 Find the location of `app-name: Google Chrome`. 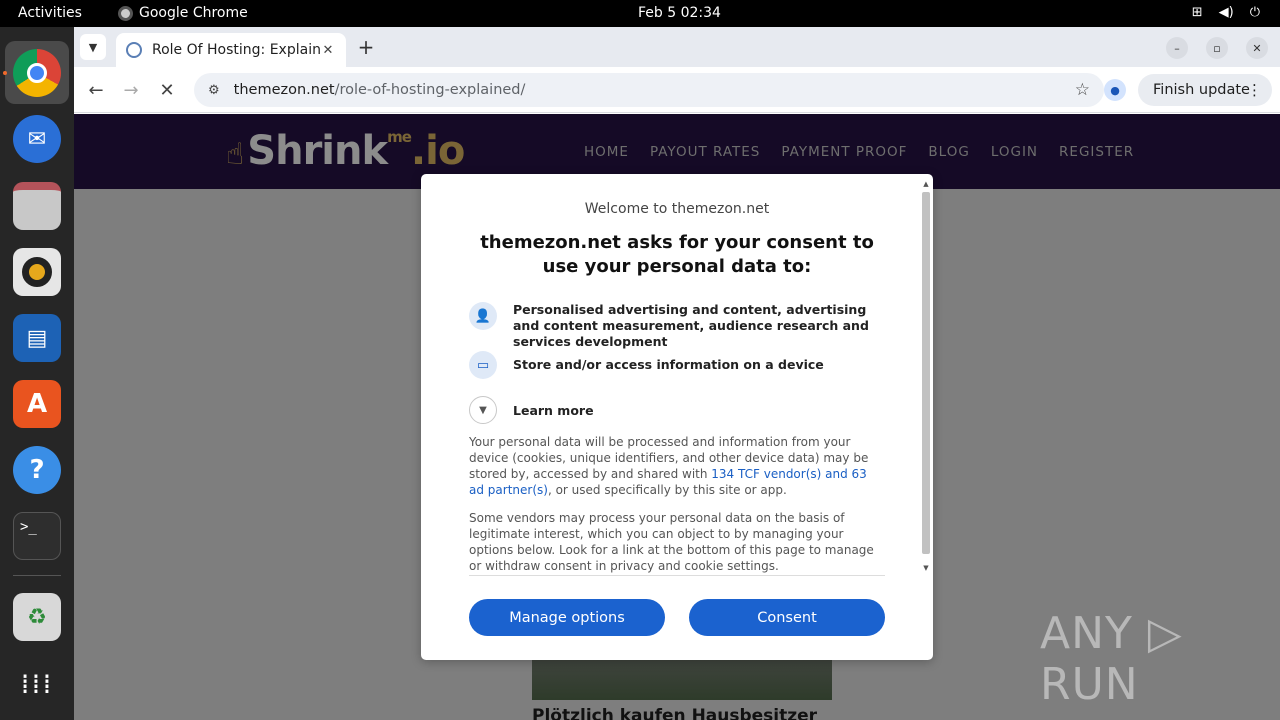

app-name: Google Chrome is located at coordinates (193, 13).